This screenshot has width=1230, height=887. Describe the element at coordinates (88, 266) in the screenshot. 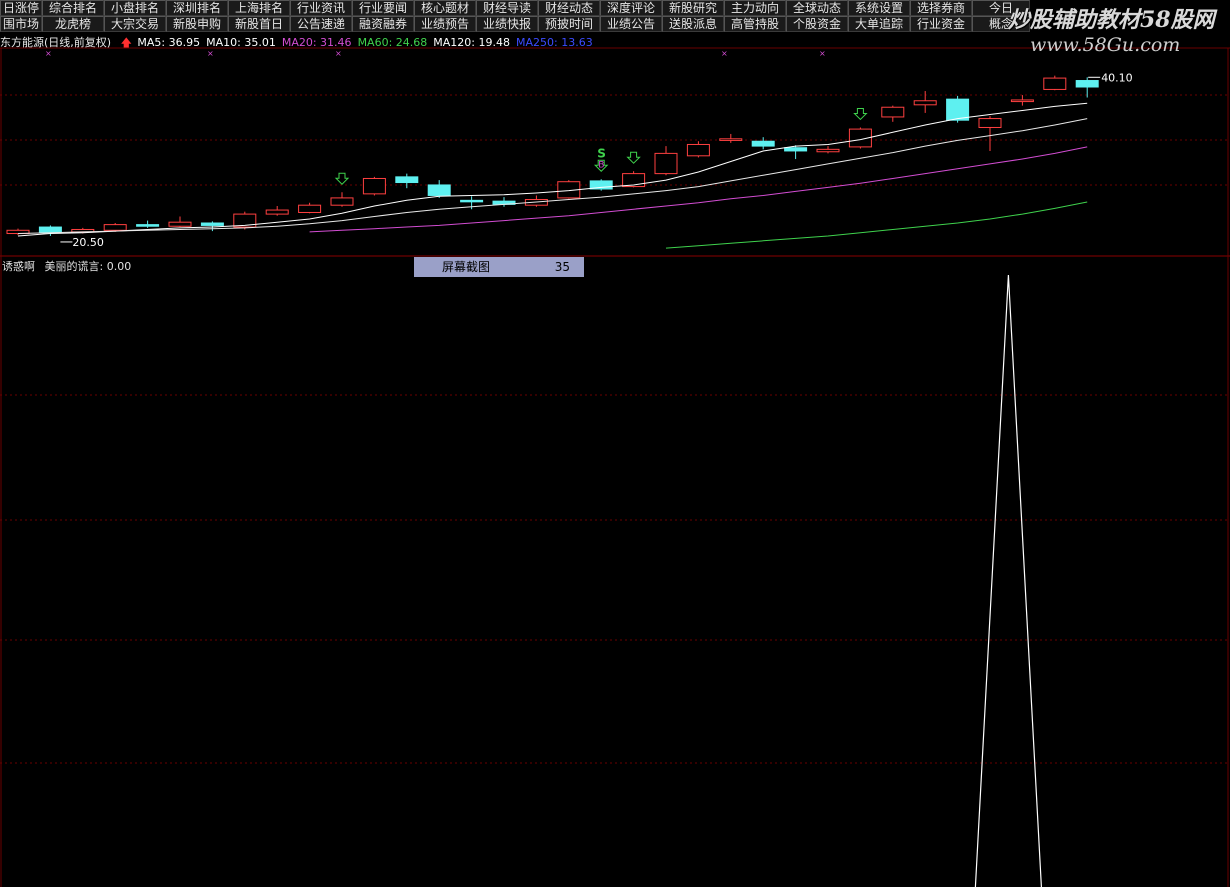

I see `sub-indicator-value: 美丽的谎言: 0.00` at that location.